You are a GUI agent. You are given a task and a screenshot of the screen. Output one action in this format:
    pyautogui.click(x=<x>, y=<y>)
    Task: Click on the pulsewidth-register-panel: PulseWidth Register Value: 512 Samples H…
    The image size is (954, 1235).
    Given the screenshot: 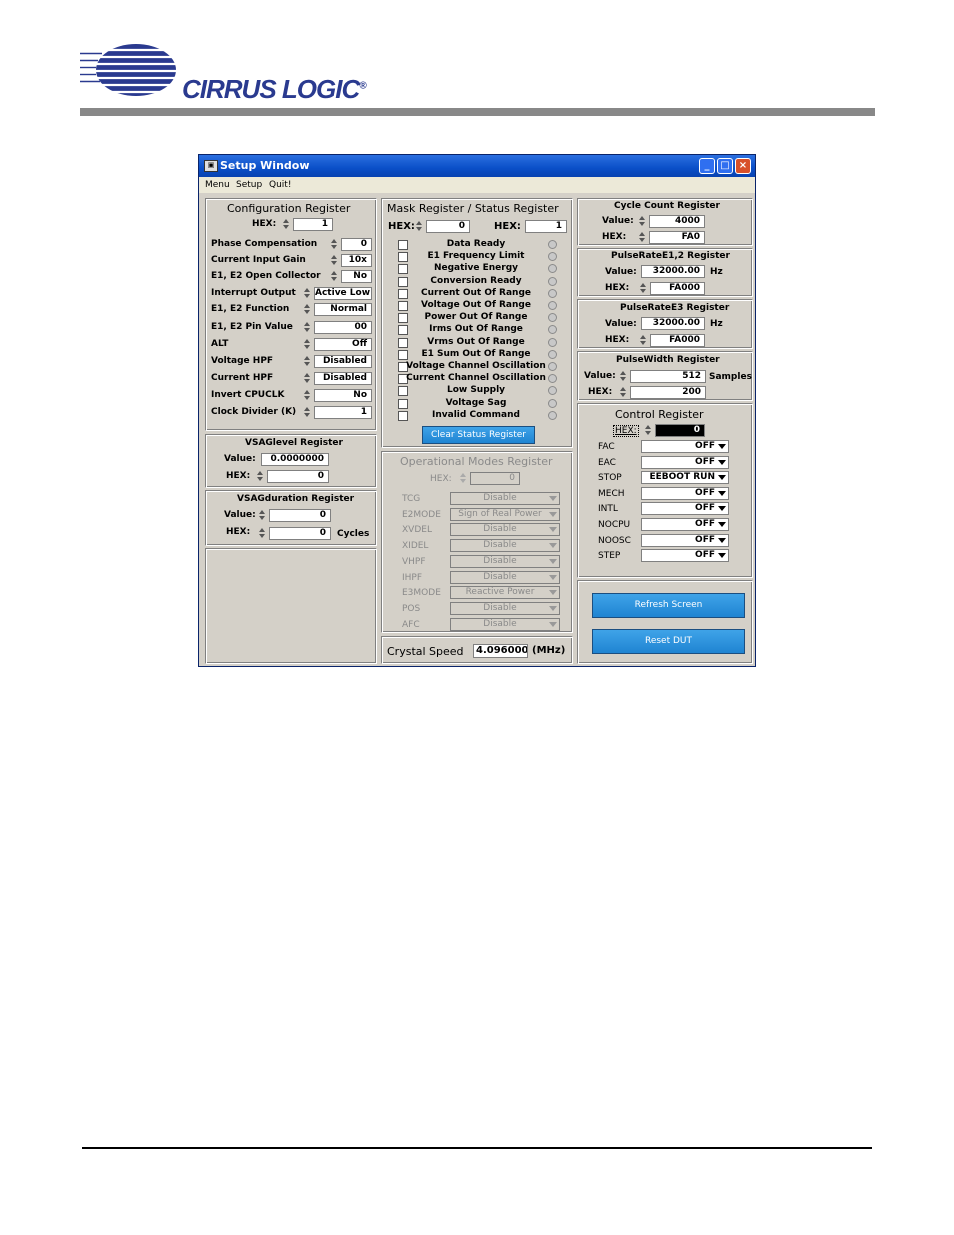 What is the action you would take?
    pyautogui.click(x=665, y=376)
    